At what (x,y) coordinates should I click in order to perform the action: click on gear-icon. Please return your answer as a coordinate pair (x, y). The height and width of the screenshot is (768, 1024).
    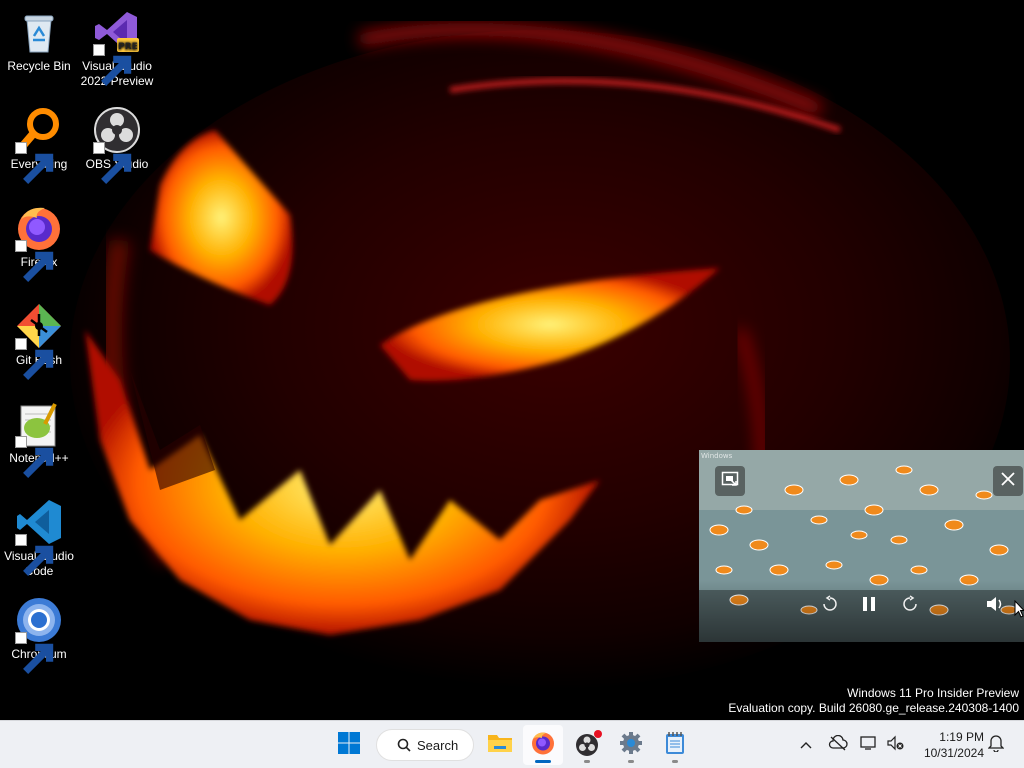
    Looking at the image, I should click on (631, 745).